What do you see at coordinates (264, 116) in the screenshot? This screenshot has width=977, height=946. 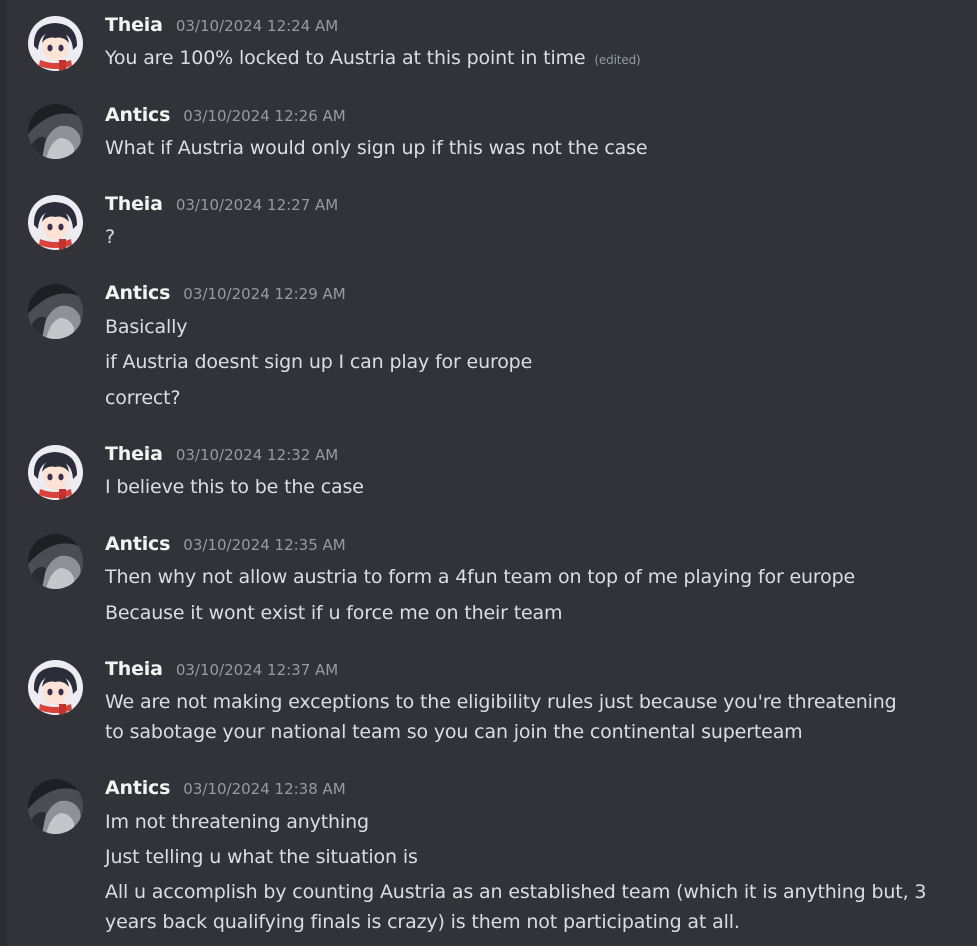 I see `message-timestamp: 03/10/2024 12:26 AM` at bounding box center [264, 116].